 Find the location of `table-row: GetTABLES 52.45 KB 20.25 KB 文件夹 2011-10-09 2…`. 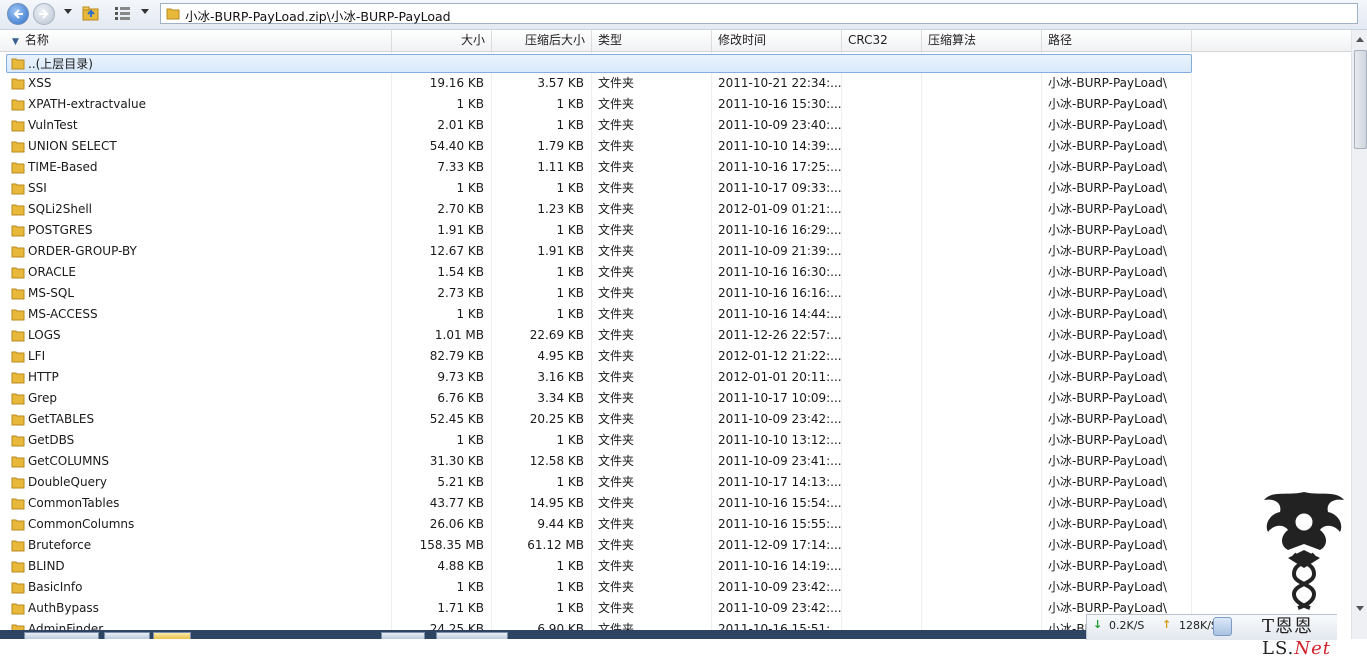

table-row: GetTABLES 52.45 KB 20.25 KB 文件夹 2011-10-09 2… is located at coordinates (599, 419).